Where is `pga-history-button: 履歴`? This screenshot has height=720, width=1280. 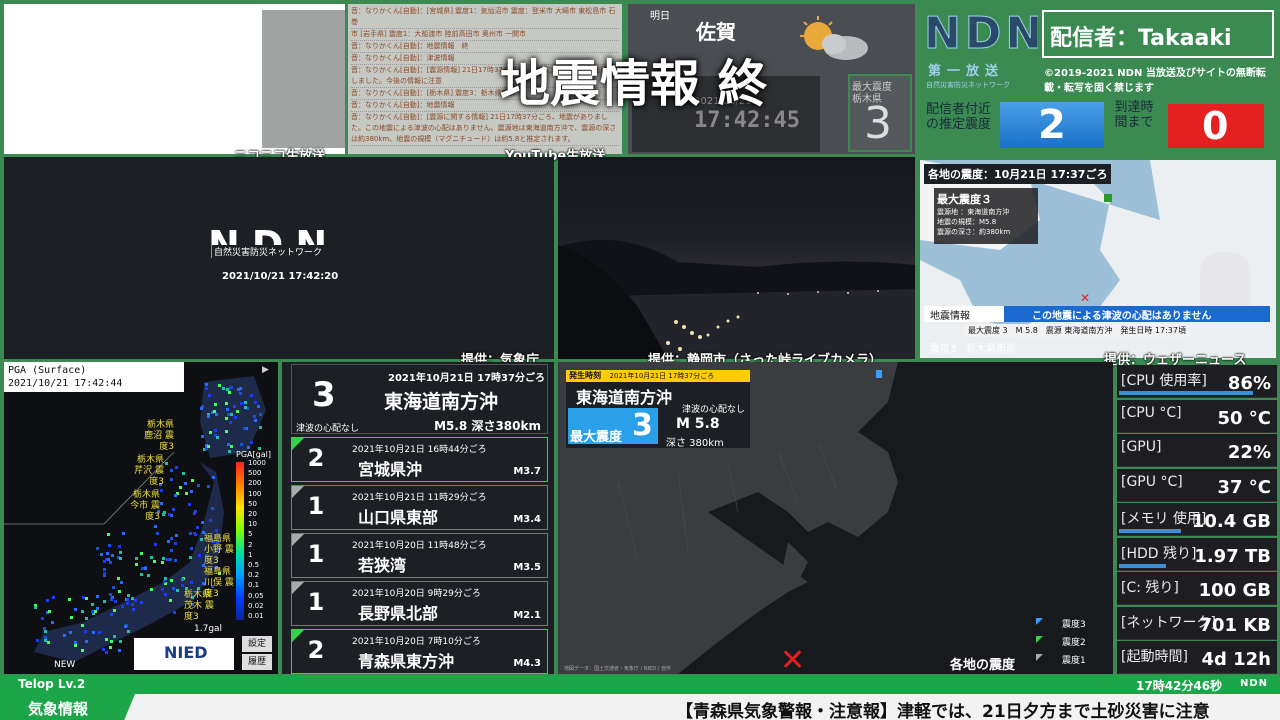
pga-history-button: 履歴 is located at coordinates (257, 662).